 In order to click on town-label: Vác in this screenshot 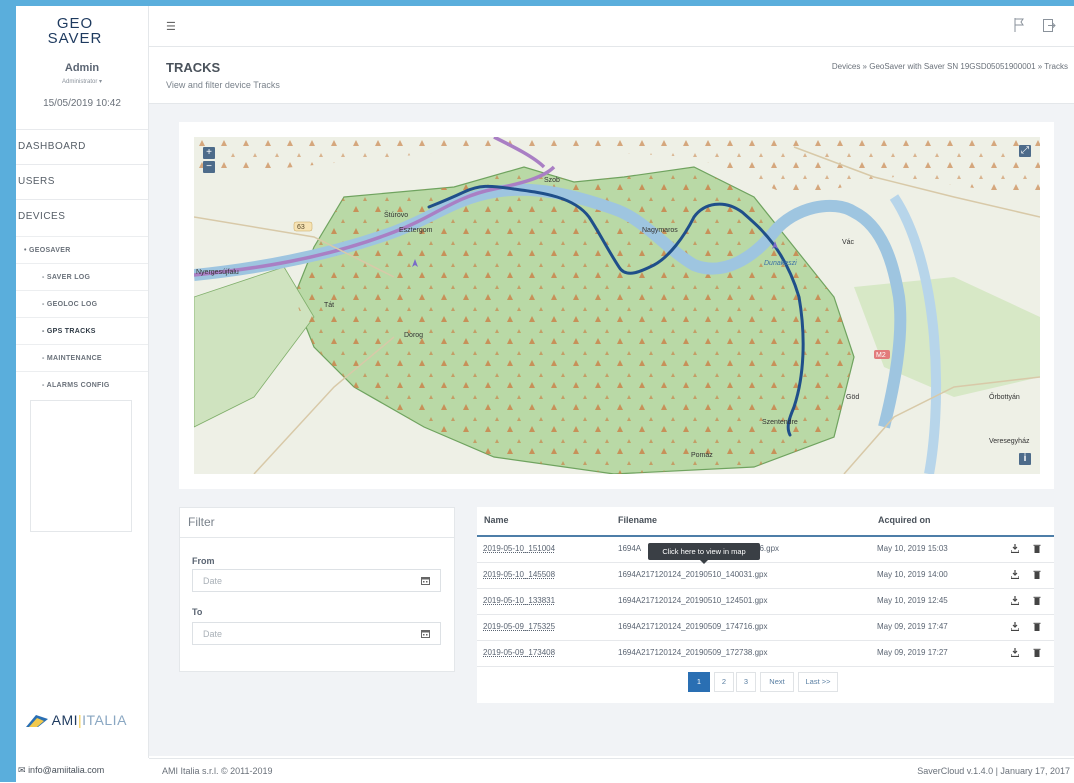, I will do `click(848, 242)`.